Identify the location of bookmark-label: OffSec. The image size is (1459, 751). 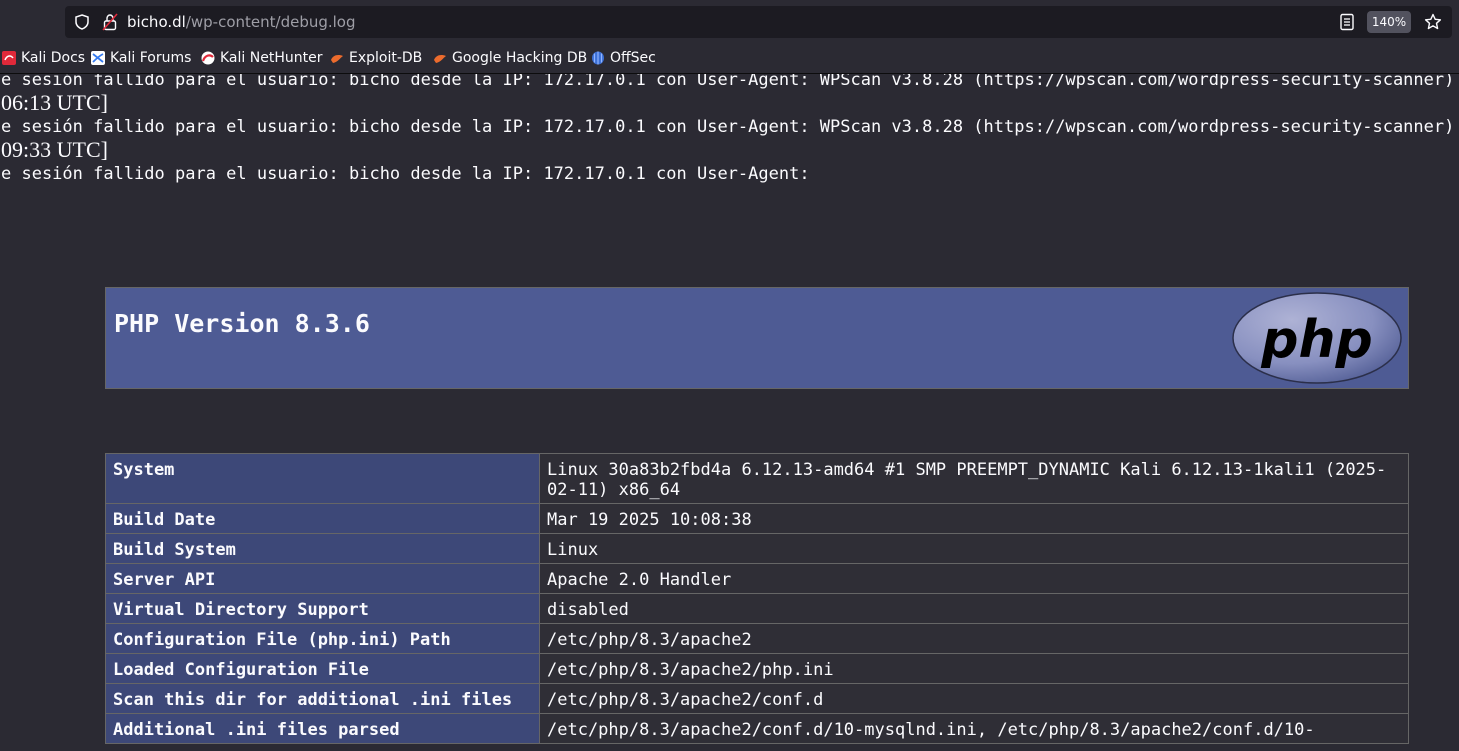
(633, 58).